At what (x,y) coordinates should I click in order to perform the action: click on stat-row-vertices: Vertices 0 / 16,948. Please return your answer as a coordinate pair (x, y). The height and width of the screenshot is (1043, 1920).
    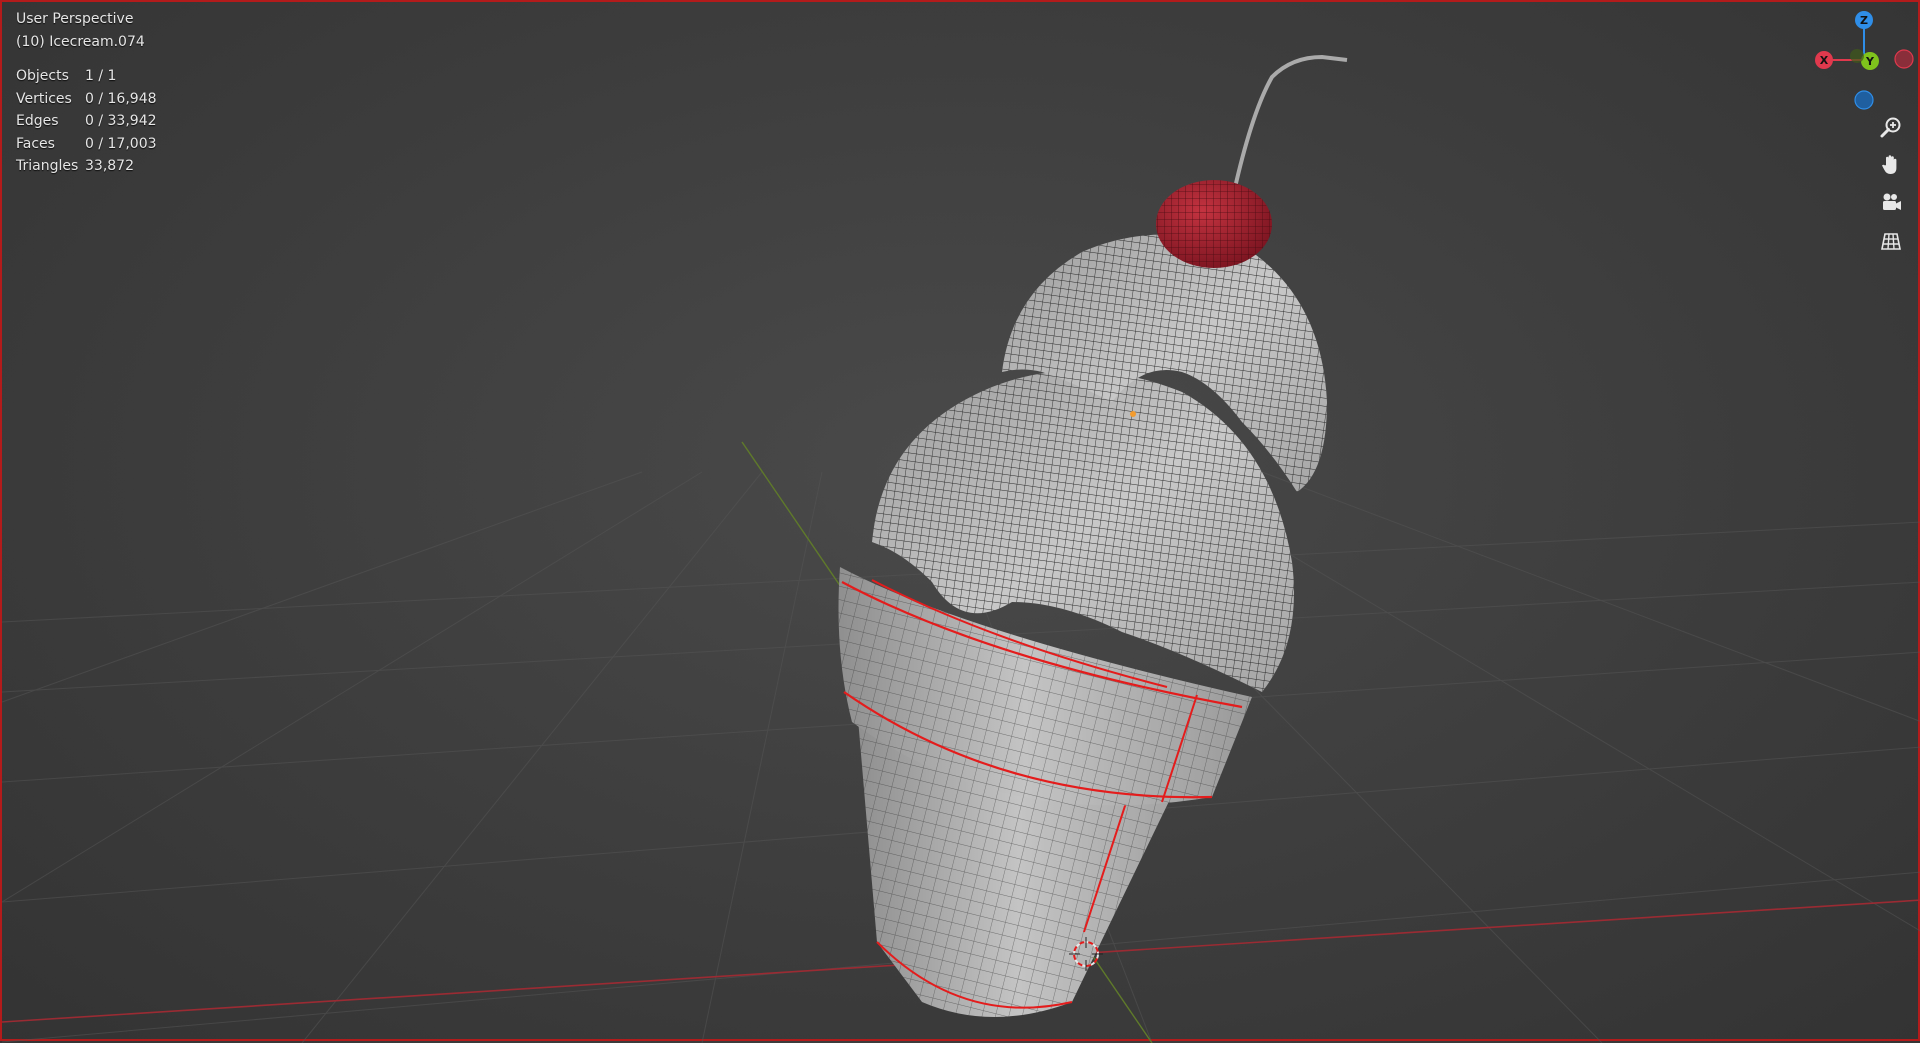
    Looking at the image, I should click on (86, 99).